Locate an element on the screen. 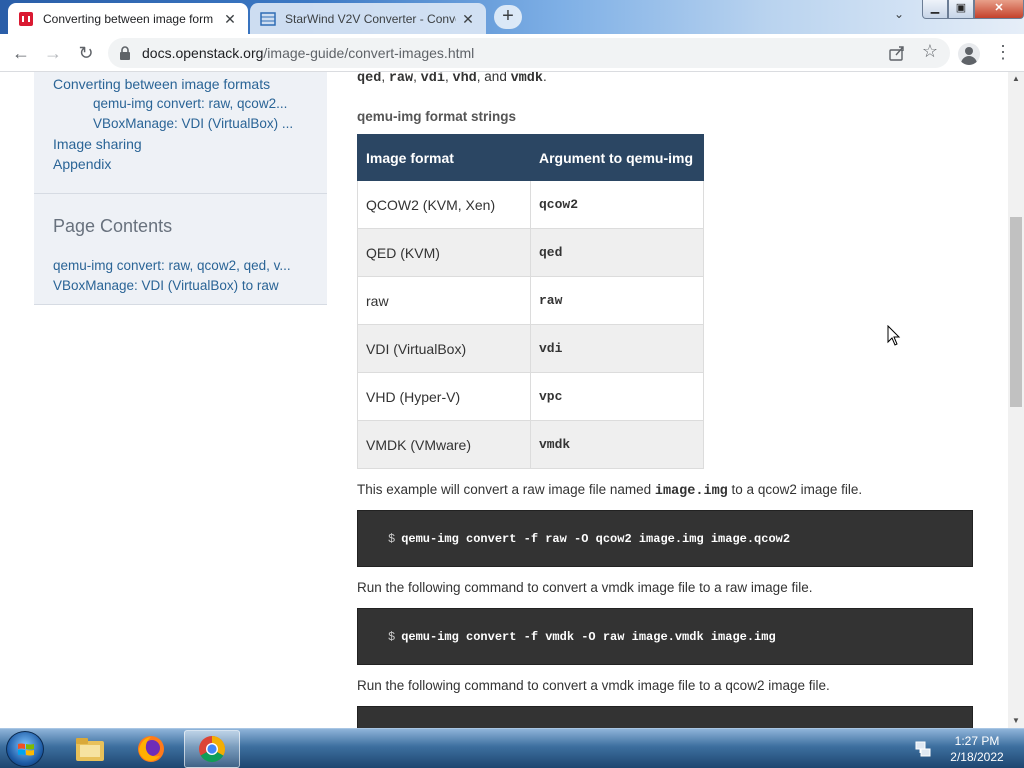  column-header: Argument to qemu-img is located at coordinates (617, 157).